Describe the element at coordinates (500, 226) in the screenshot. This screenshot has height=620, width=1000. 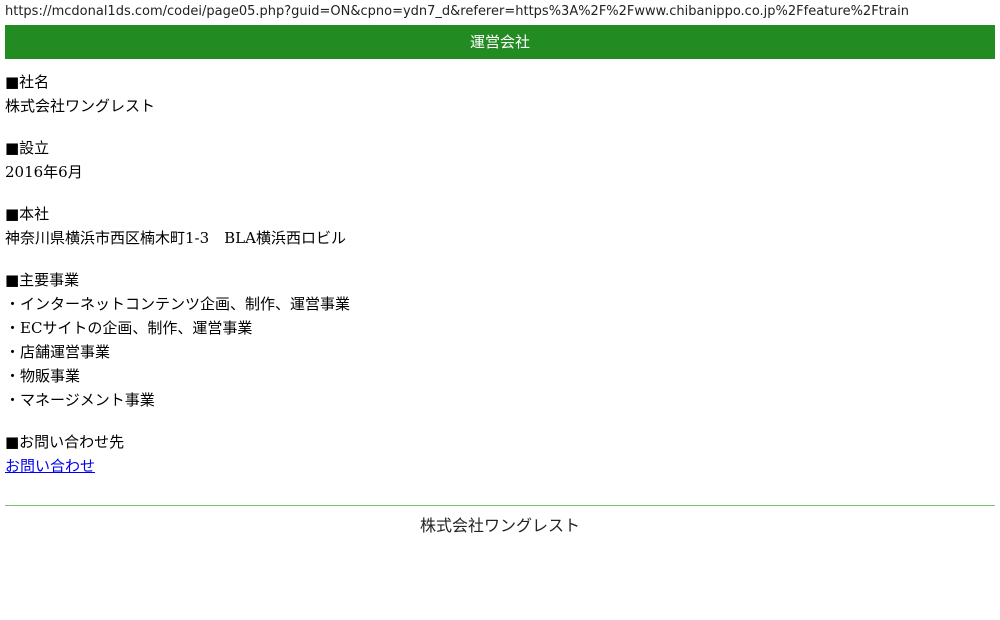
I see `headquarters-section: ■本社 神奈川県横浜市西区楠木町1-3 BLA横浜西ロビル` at that location.